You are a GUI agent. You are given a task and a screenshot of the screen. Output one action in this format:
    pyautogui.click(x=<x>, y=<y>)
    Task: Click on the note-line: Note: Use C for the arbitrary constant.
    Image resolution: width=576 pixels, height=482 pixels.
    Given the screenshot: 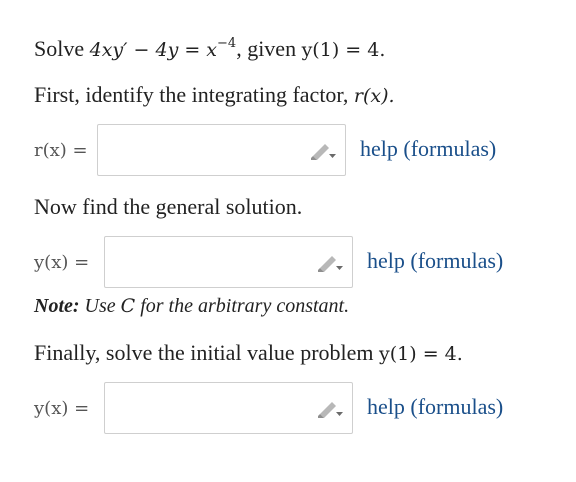 What is the action you would take?
    pyautogui.click(x=191, y=306)
    